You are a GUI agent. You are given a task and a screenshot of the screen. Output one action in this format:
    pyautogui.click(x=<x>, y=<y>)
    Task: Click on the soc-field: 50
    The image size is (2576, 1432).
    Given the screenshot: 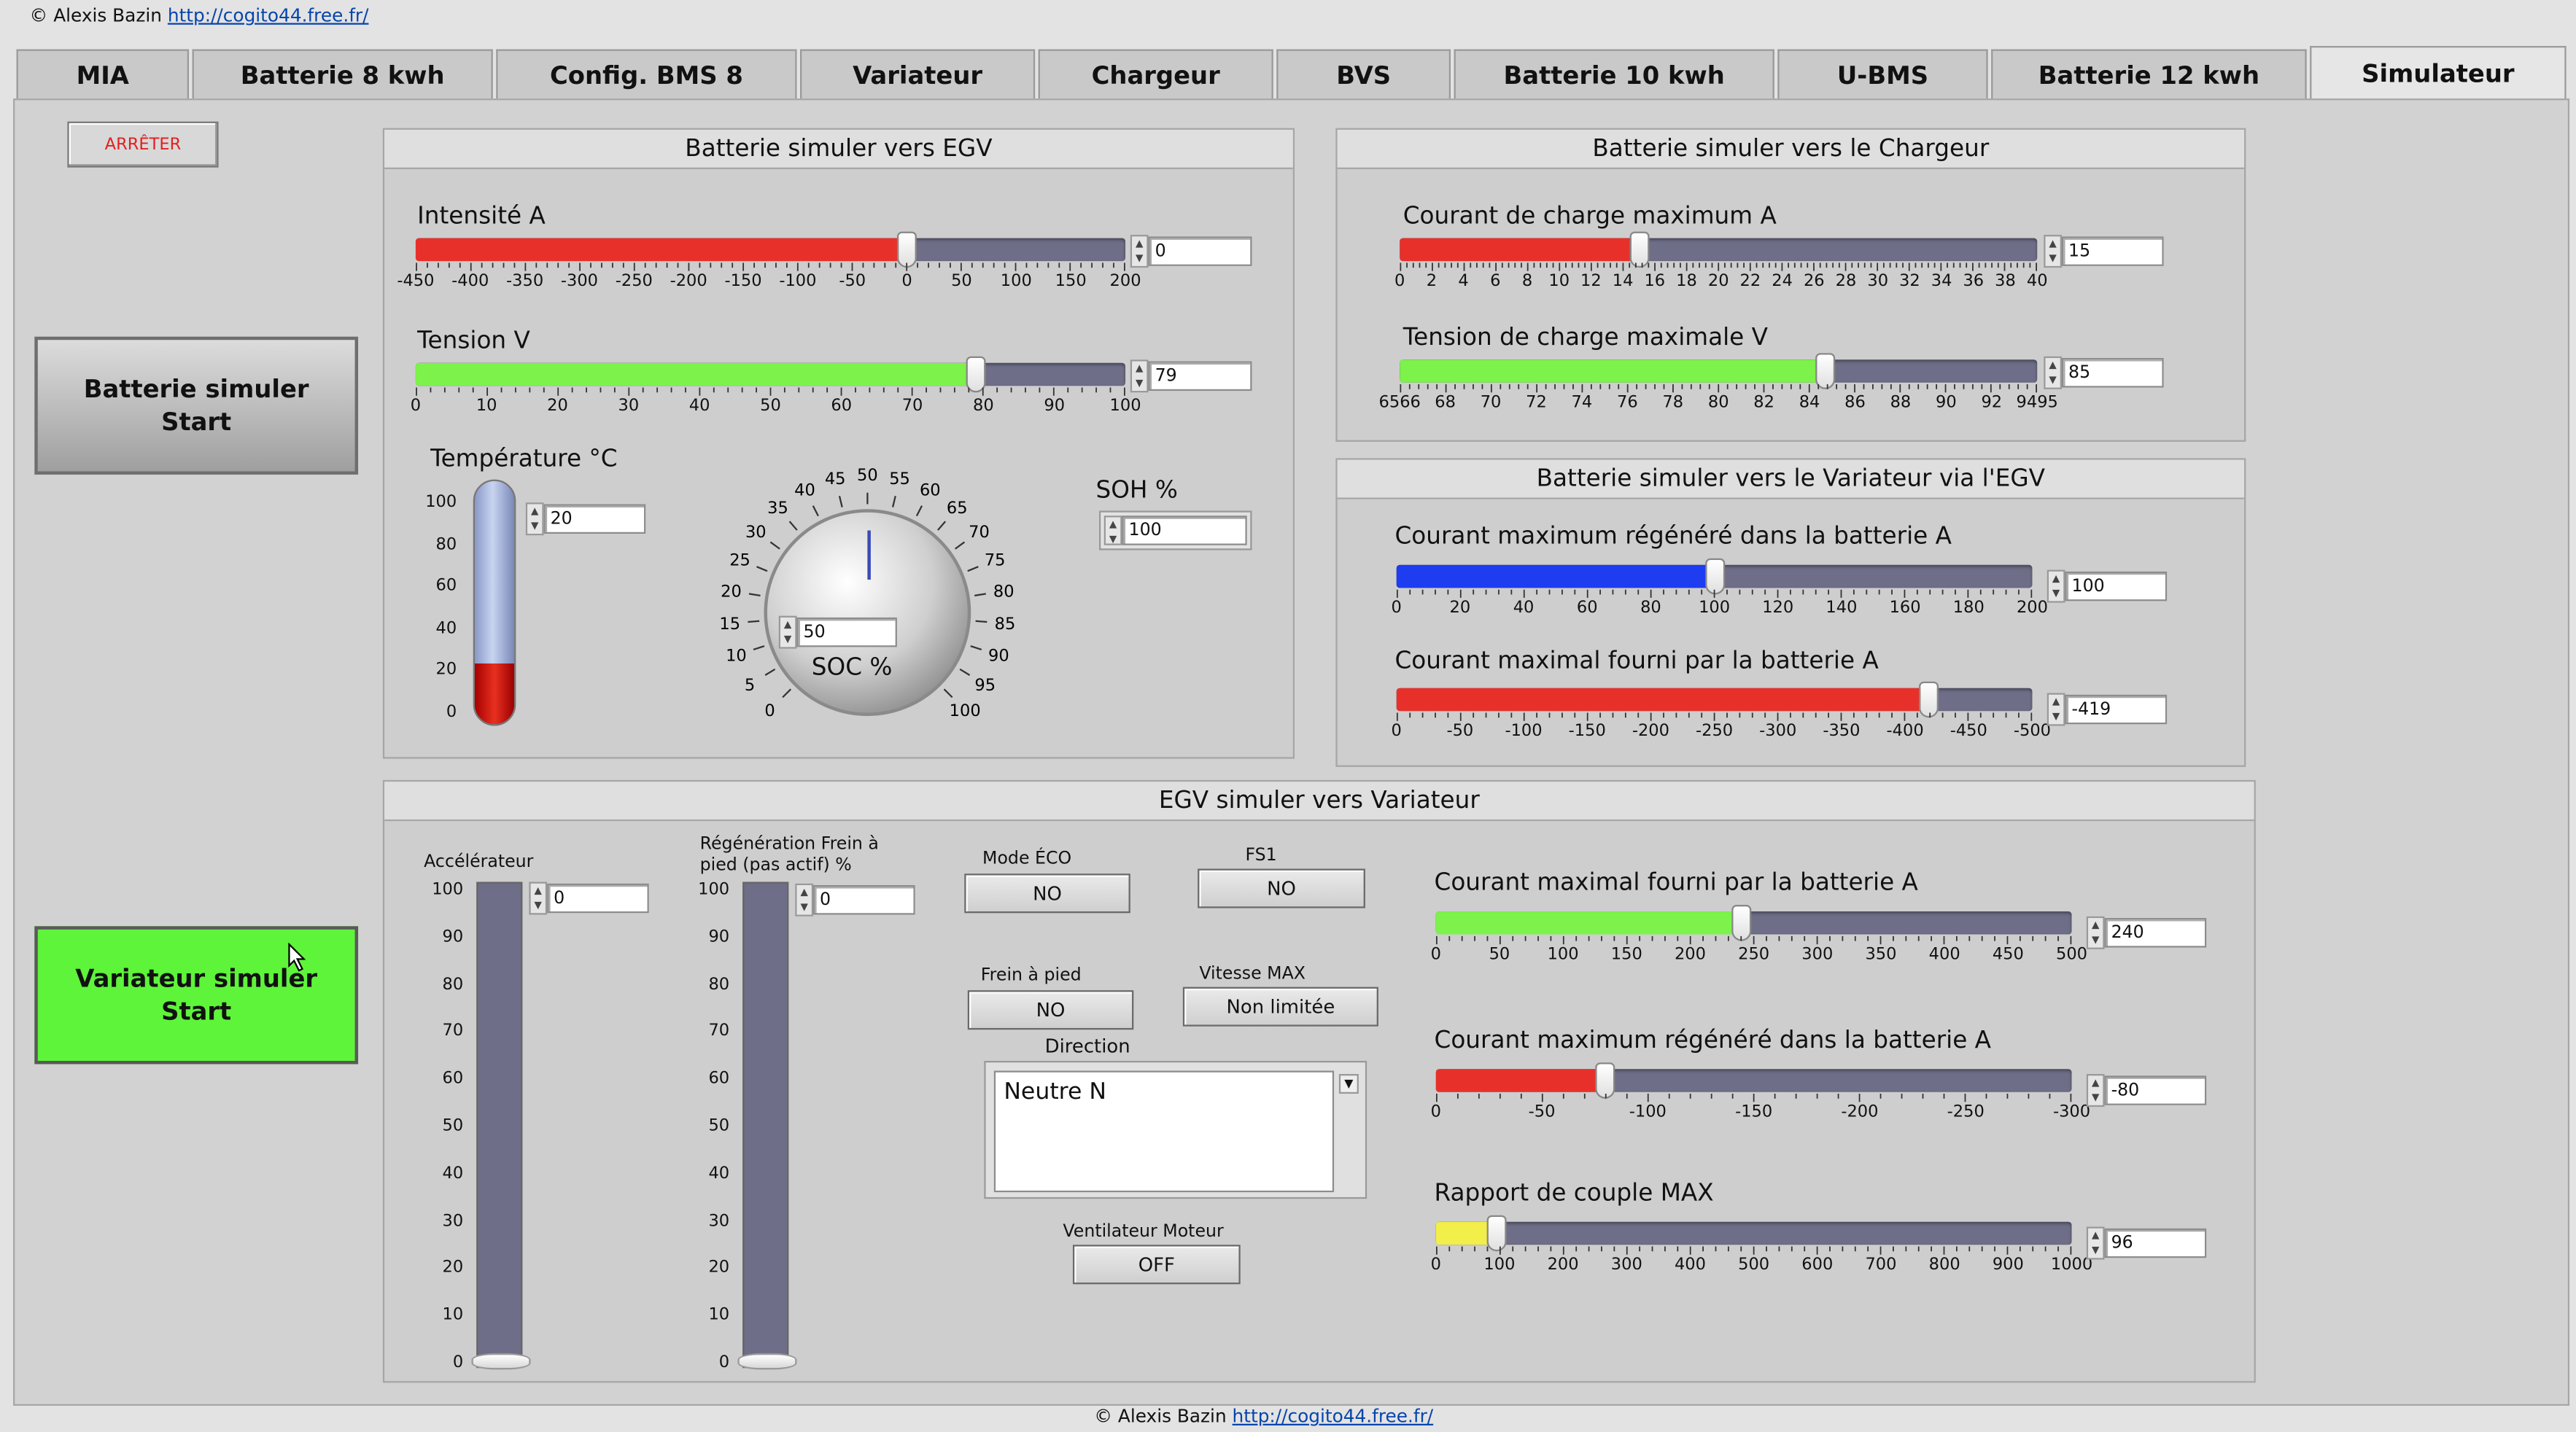 What is the action you would take?
    pyautogui.click(x=847, y=632)
    